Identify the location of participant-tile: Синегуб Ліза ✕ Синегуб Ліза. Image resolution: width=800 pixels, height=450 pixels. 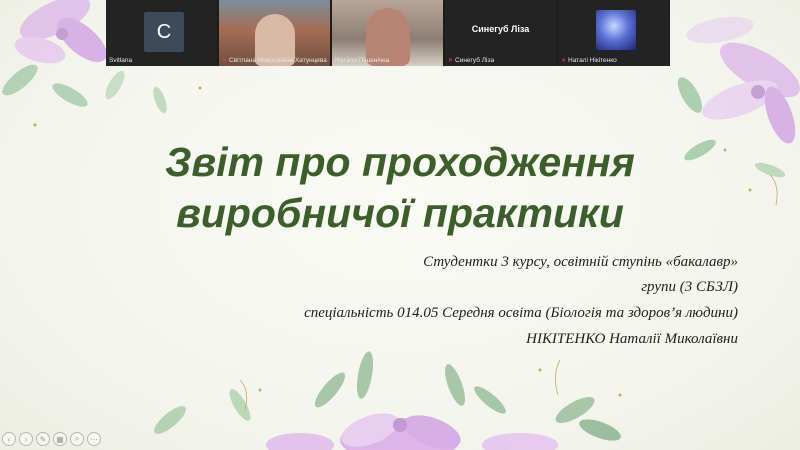
(500, 33).